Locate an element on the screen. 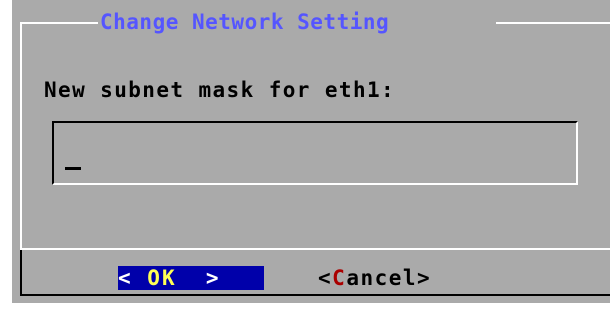  cancel-button: <Cancel> is located at coordinates (374, 278).